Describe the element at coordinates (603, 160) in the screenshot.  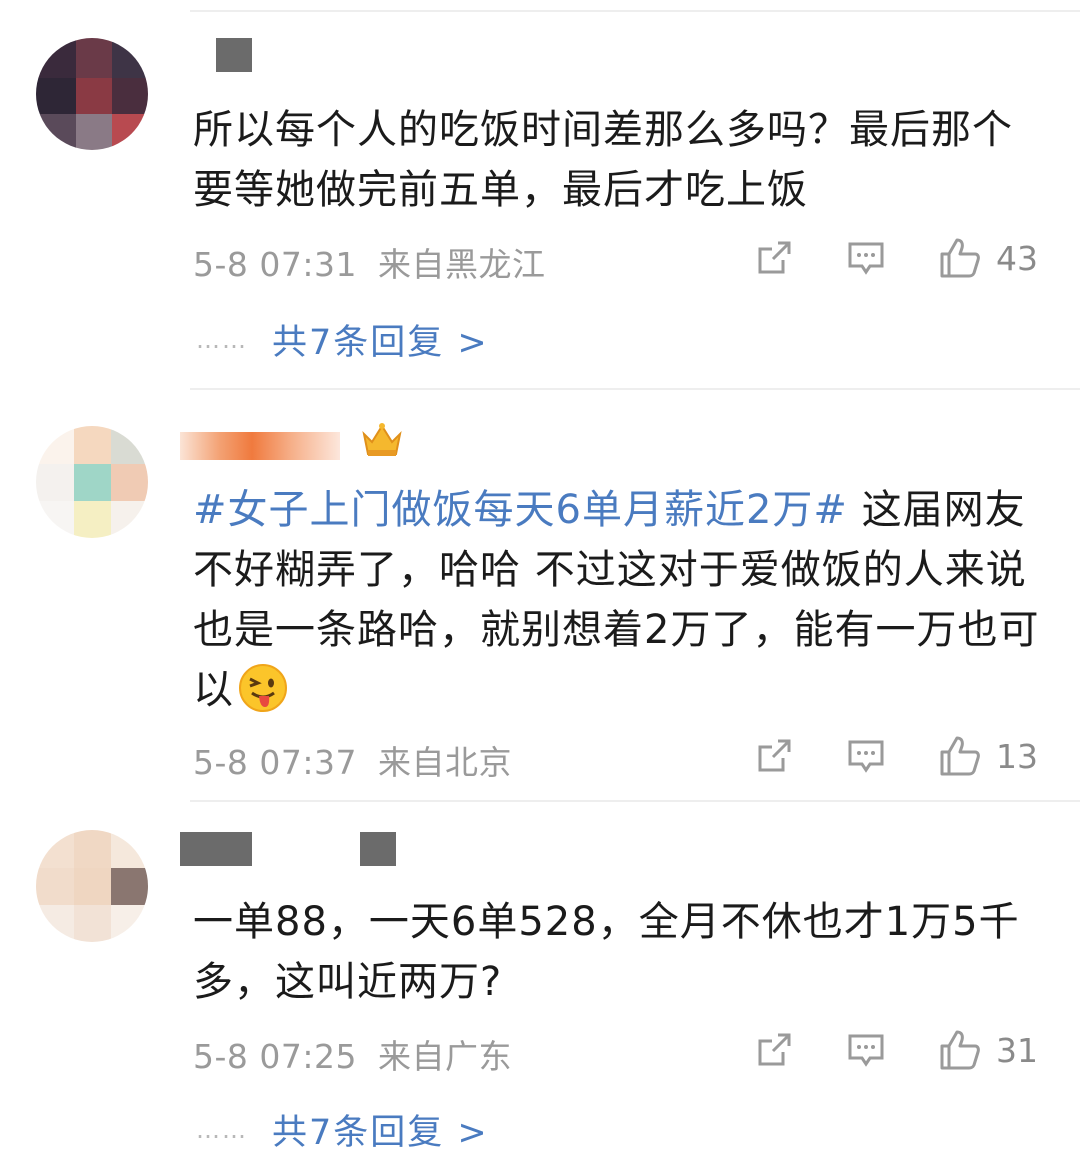
I see `comment-text: 所以每个人的吃饭时间差那么多吗？最后那个要等她做完前五单，最后才吃上饭` at that location.